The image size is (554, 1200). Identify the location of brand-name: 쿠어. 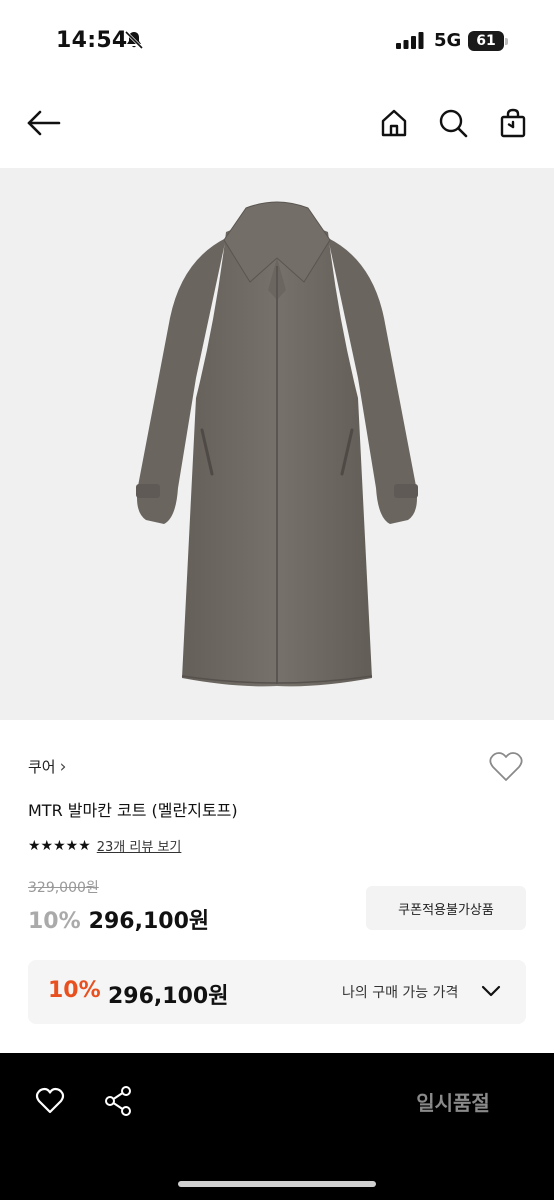
(42, 767).